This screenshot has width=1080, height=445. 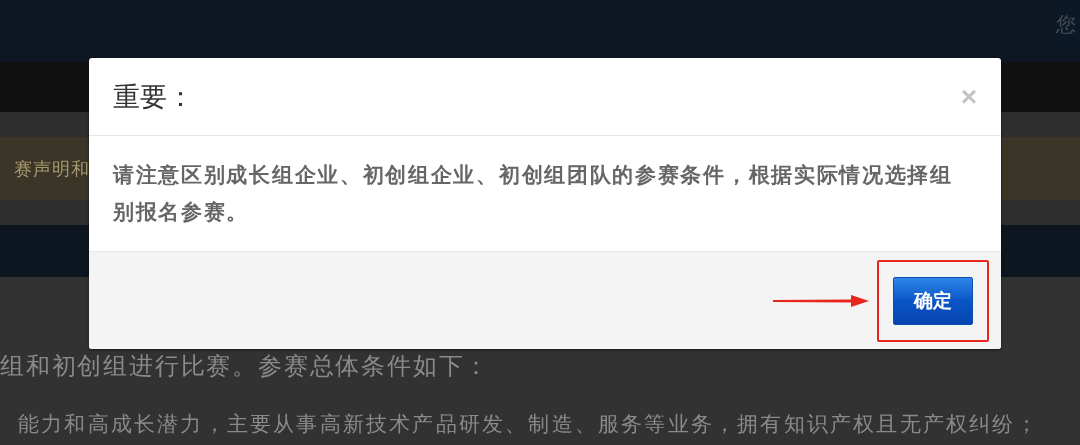 I want to click on notice-text: 赛声明和, so click(x=52, y=168).